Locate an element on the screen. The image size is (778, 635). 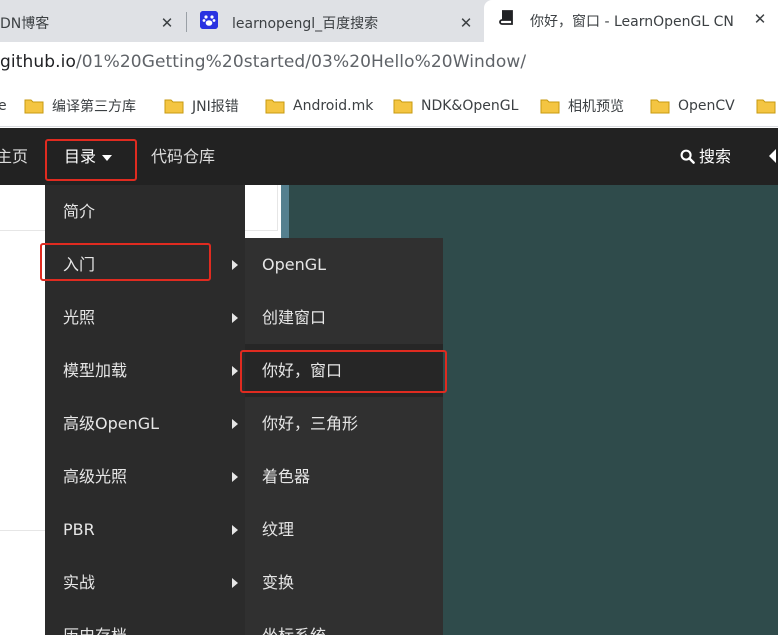
submenu-item-transformations: 变换 is located at coordinates (344, 582).